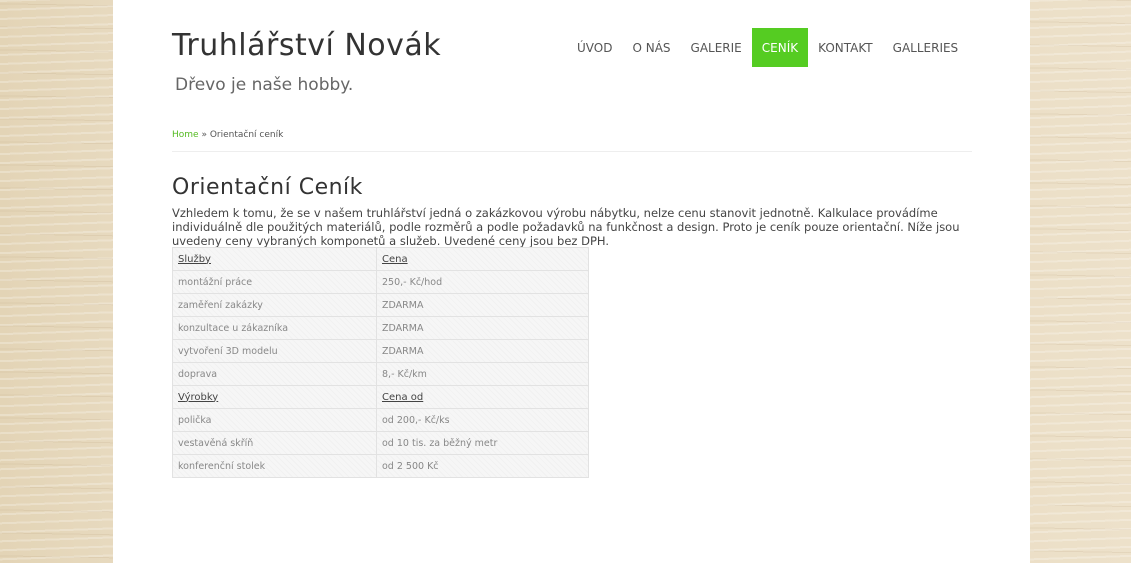  Describe the element at coordinates (482, 374) in the screenshot. I see `item-price-cell: 8,- Kč/km` at that location.